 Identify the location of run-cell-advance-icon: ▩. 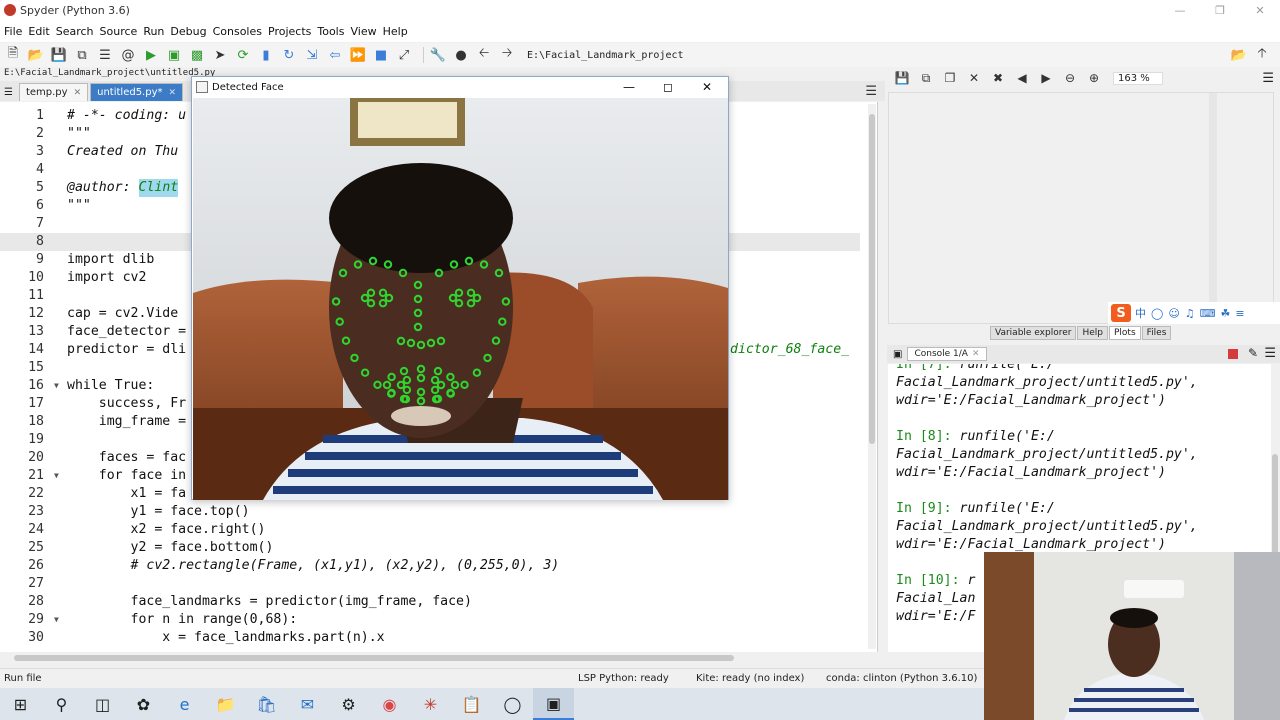
(197, 55).